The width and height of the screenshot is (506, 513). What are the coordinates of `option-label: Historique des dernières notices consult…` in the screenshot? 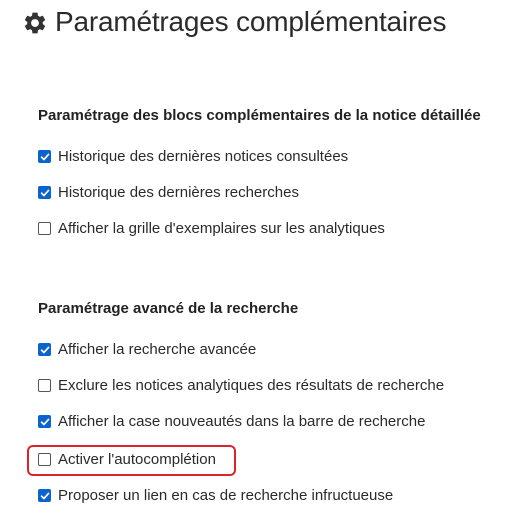 It's located at (203, 156).